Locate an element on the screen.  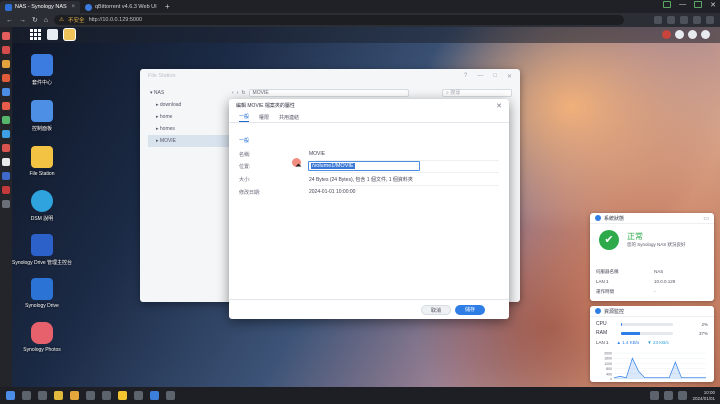
tree-item-homes: ▸ homes is located at coordinates (189, 129).